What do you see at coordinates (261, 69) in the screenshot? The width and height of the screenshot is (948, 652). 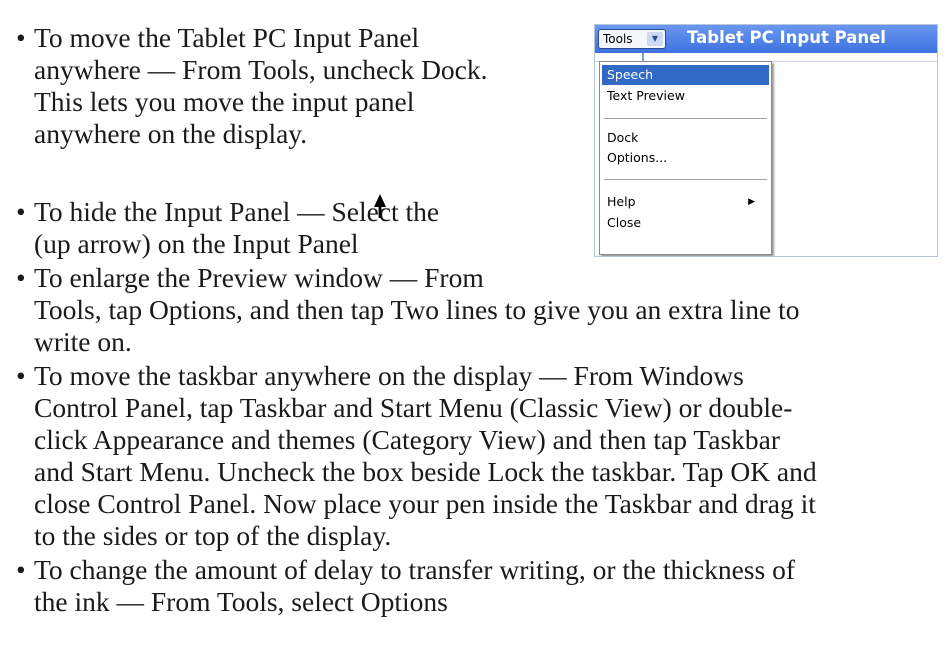 I see `bullet-line: anywhere — From Tools, uncheck Dock.` at bounding box center [261, 69].